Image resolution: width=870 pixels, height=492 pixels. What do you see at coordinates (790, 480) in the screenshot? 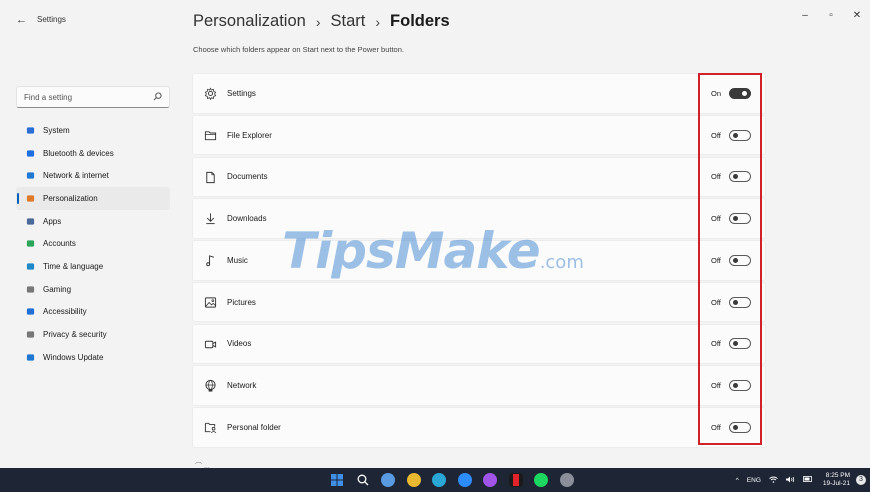
I see `volume-tray-icon` at bounding box center [790, 480].